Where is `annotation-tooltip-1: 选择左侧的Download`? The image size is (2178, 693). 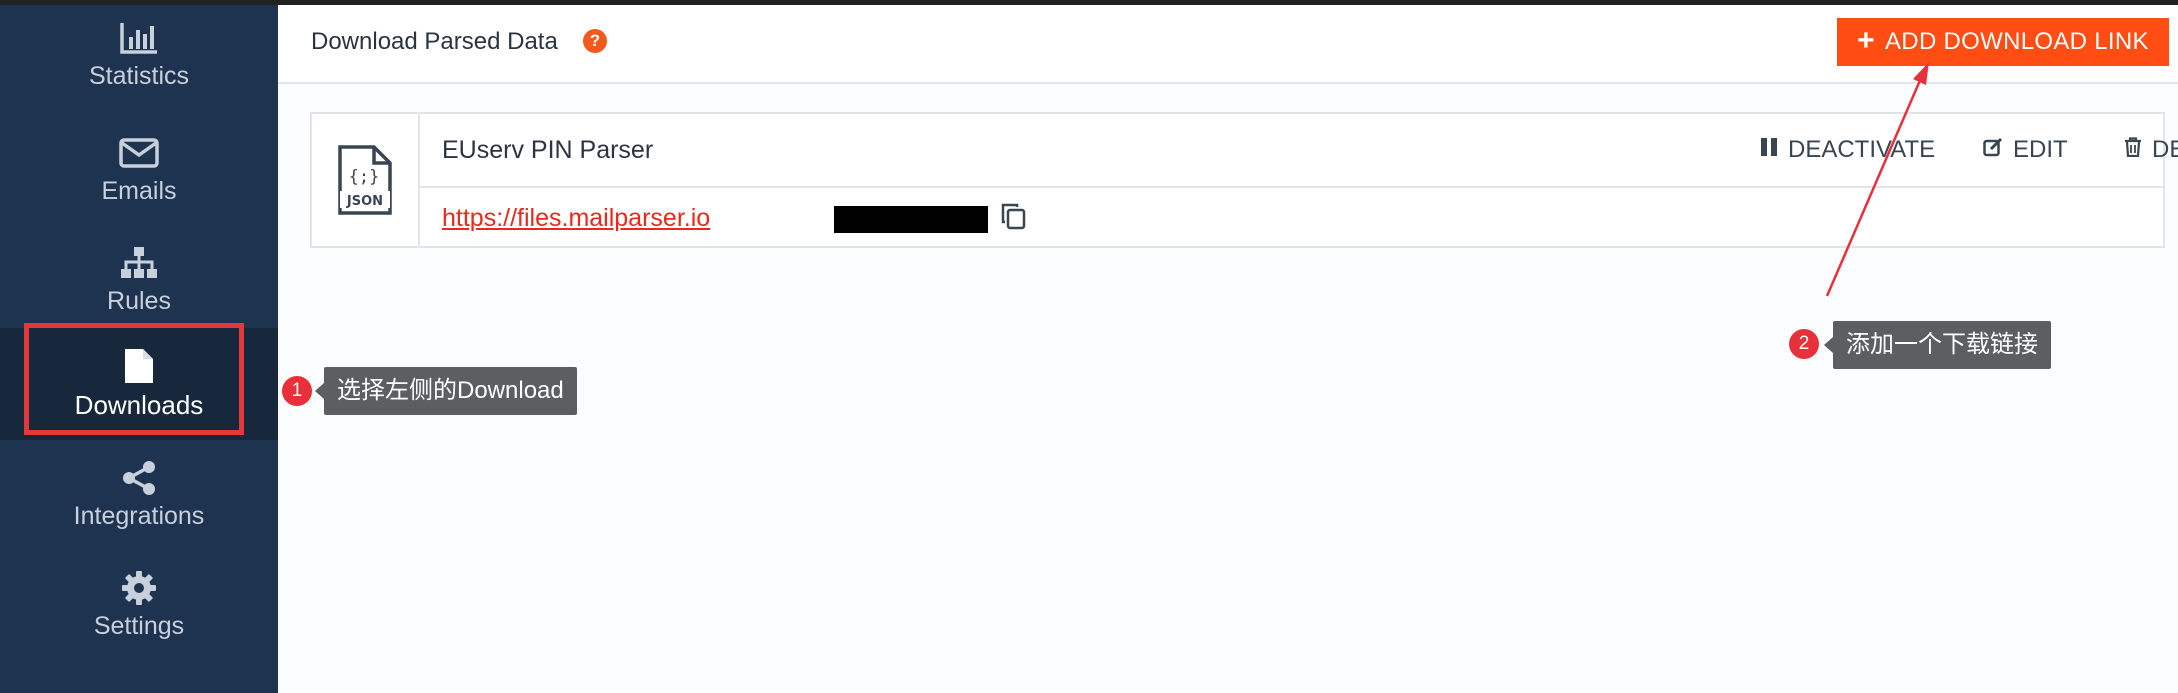
annotation-tooltip-1: 选择左侧的Download is located at coordinates (446, 391).